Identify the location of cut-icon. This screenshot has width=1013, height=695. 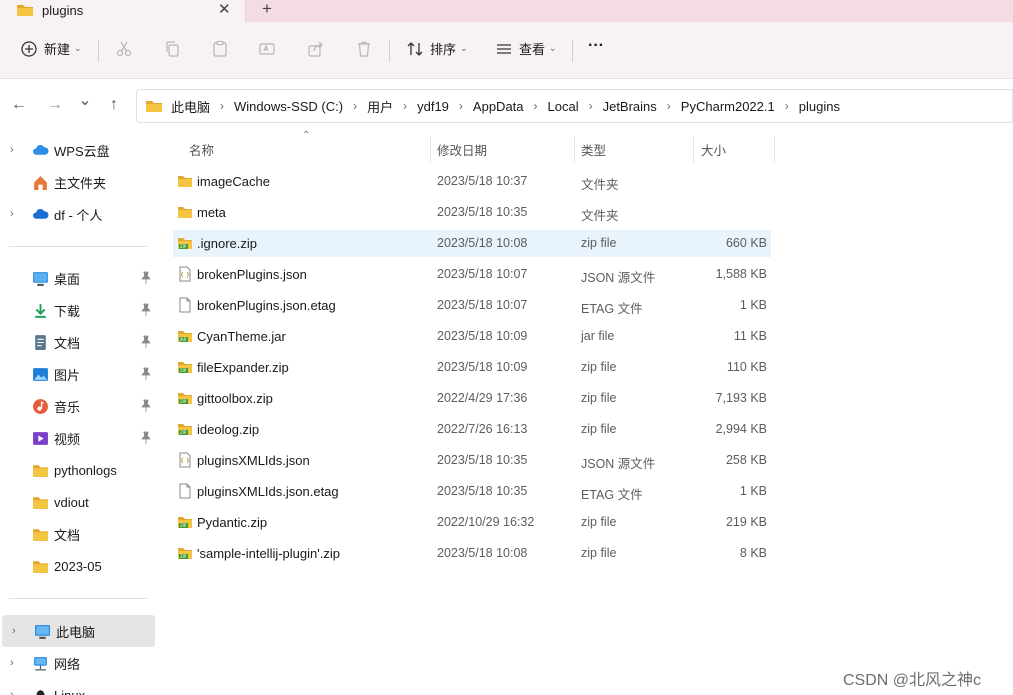
(124, 49).